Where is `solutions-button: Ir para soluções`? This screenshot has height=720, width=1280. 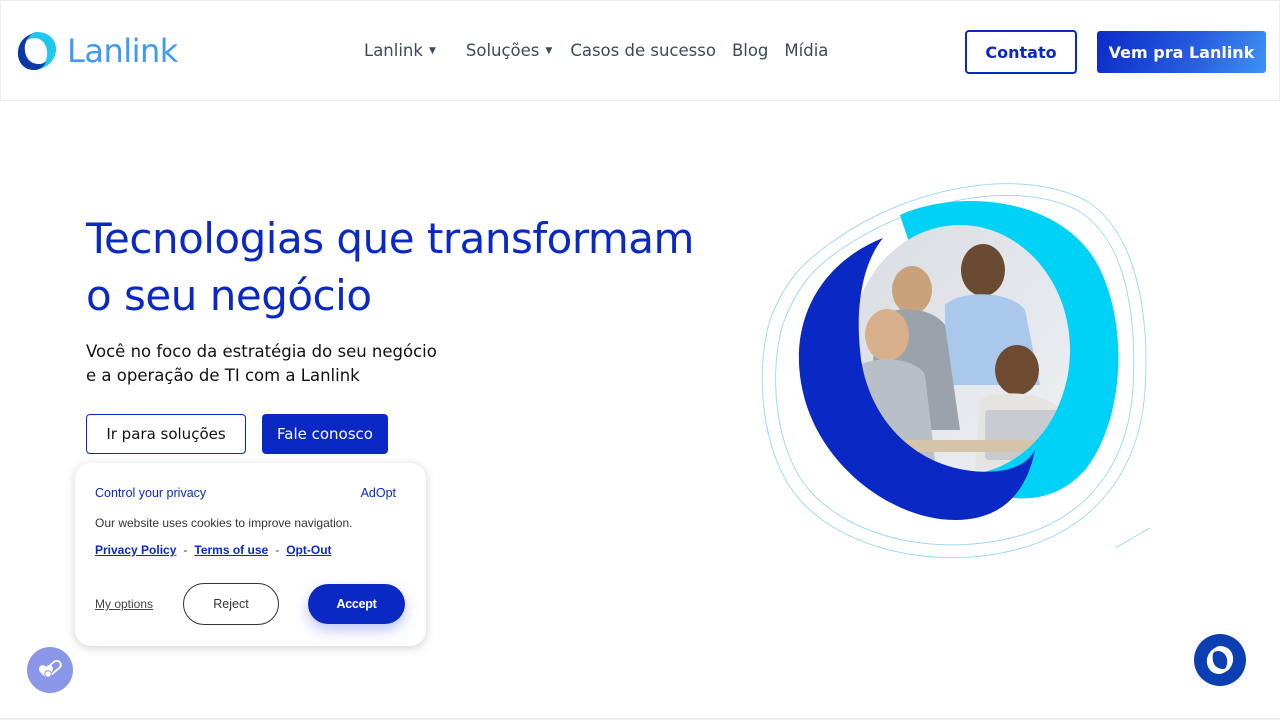
solutions-button: Ir para soluções is located at coordinates (166, 434).